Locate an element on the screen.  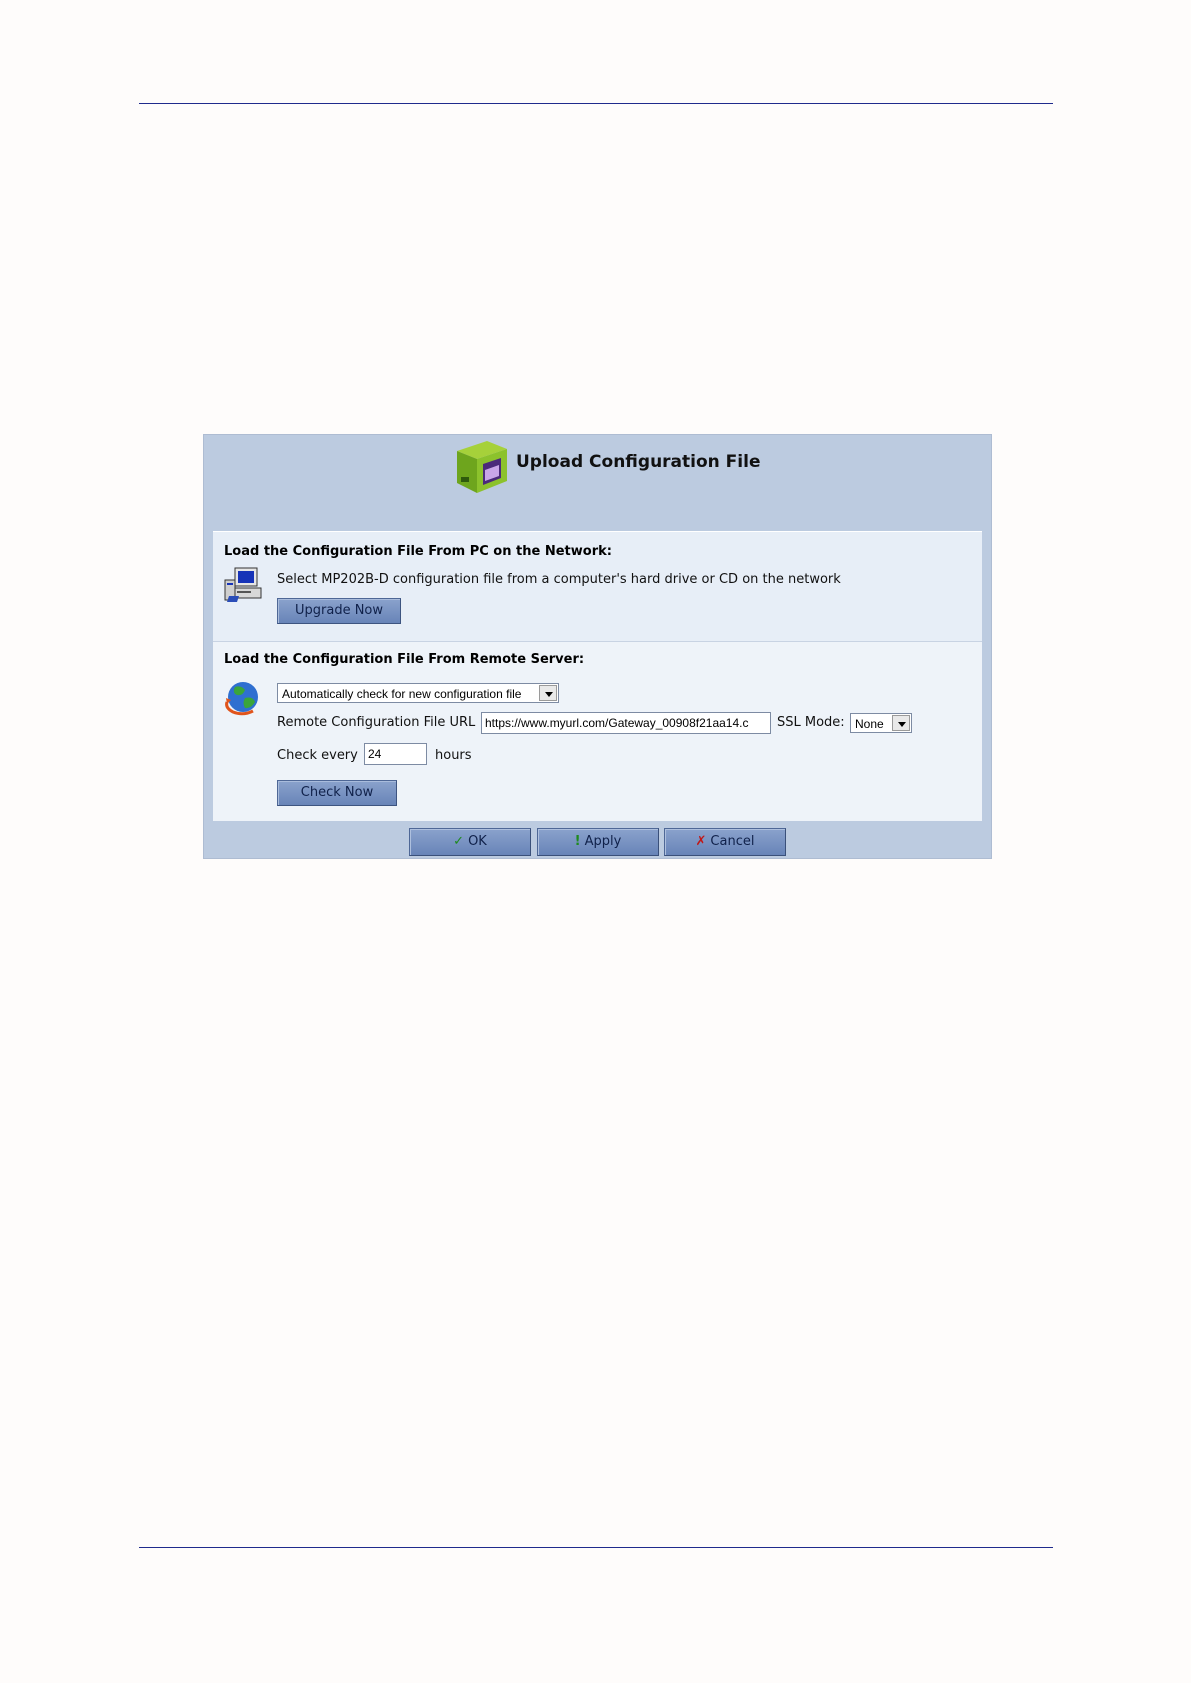
ssl-mode-value: None is located at coordinates (869, 724).